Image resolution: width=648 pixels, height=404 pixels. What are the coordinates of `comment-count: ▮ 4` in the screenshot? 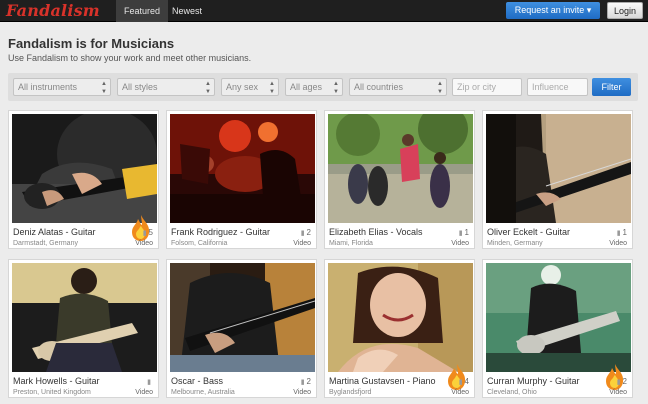 It's located at (463, 381).